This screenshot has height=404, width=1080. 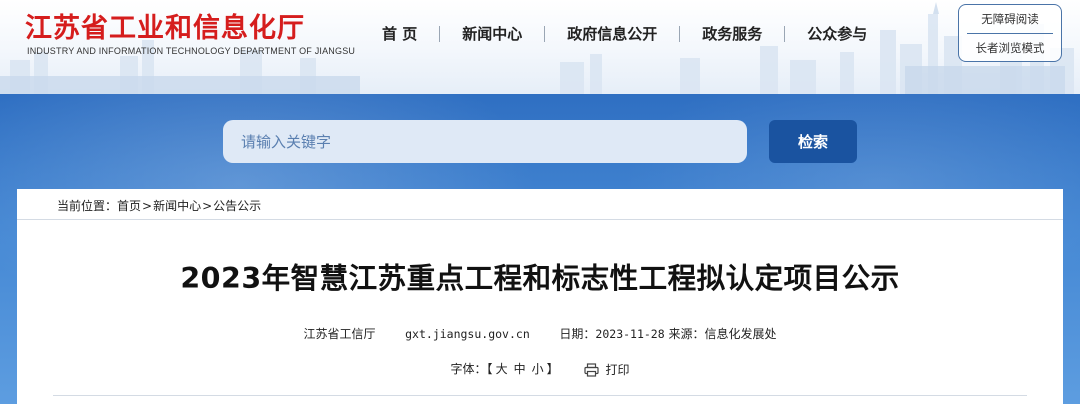 I want to click on site-logo-title: 江苏省工业和信息化厅, so click(x=165, y=25).